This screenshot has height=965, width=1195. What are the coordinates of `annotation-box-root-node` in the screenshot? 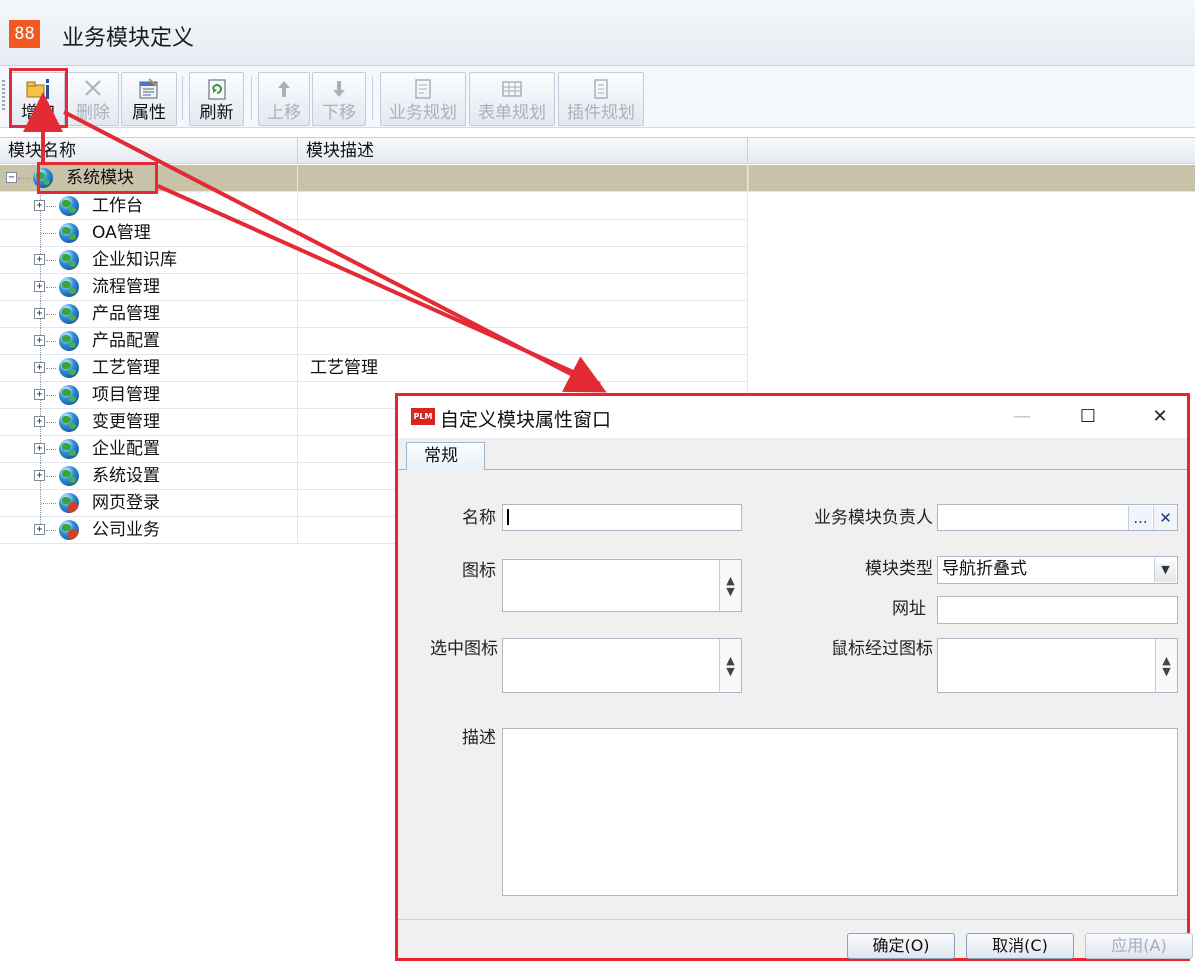 It's located at (97, 178).